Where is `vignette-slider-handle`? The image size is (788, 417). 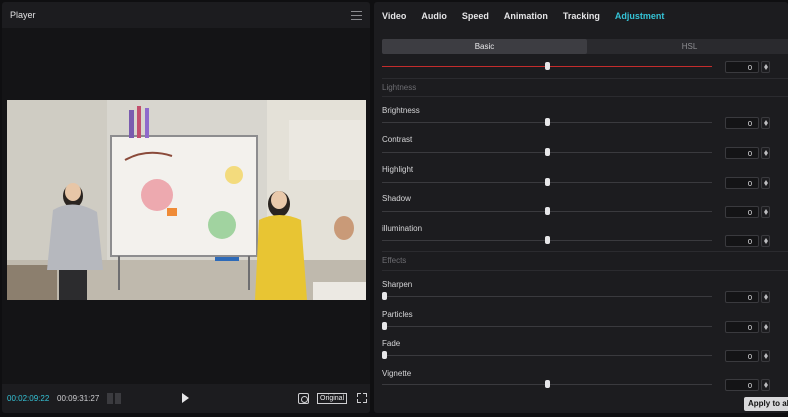
vignette-slider-handle is located at coordinates (547, 384).